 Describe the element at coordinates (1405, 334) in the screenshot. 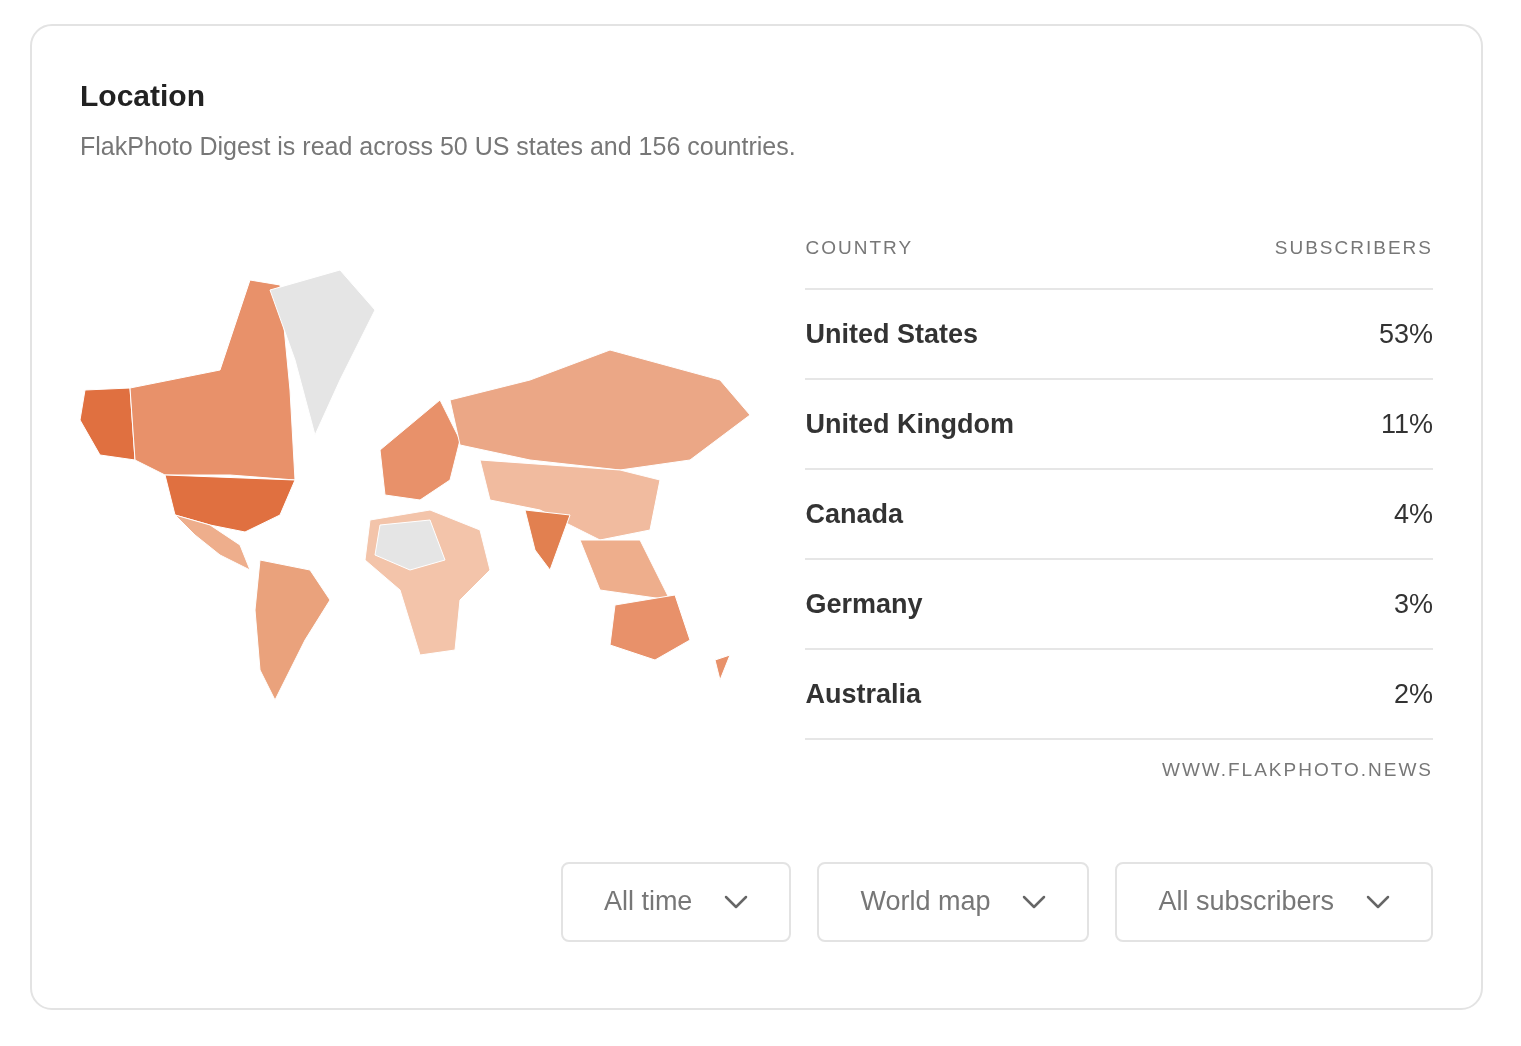

I see `subscriber-share: 53%` at that location.